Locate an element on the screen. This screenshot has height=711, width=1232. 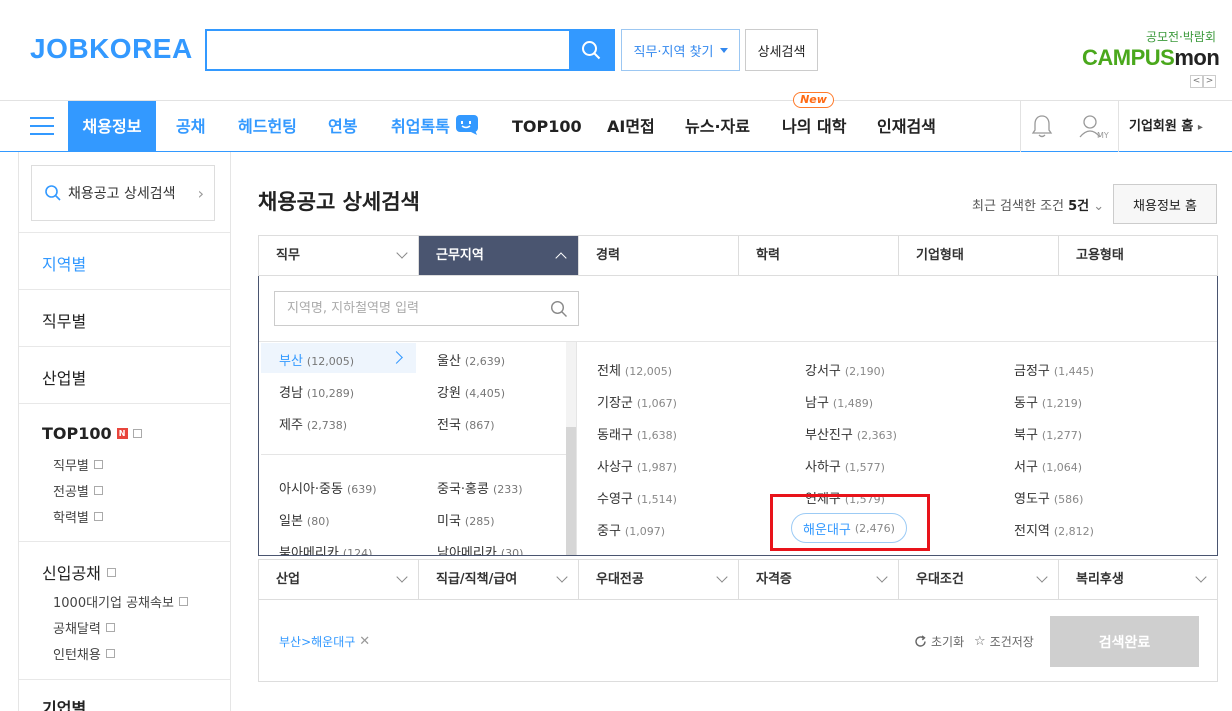
sidebar-sub-item: 공채달력 is located at coordinates (84, 627).